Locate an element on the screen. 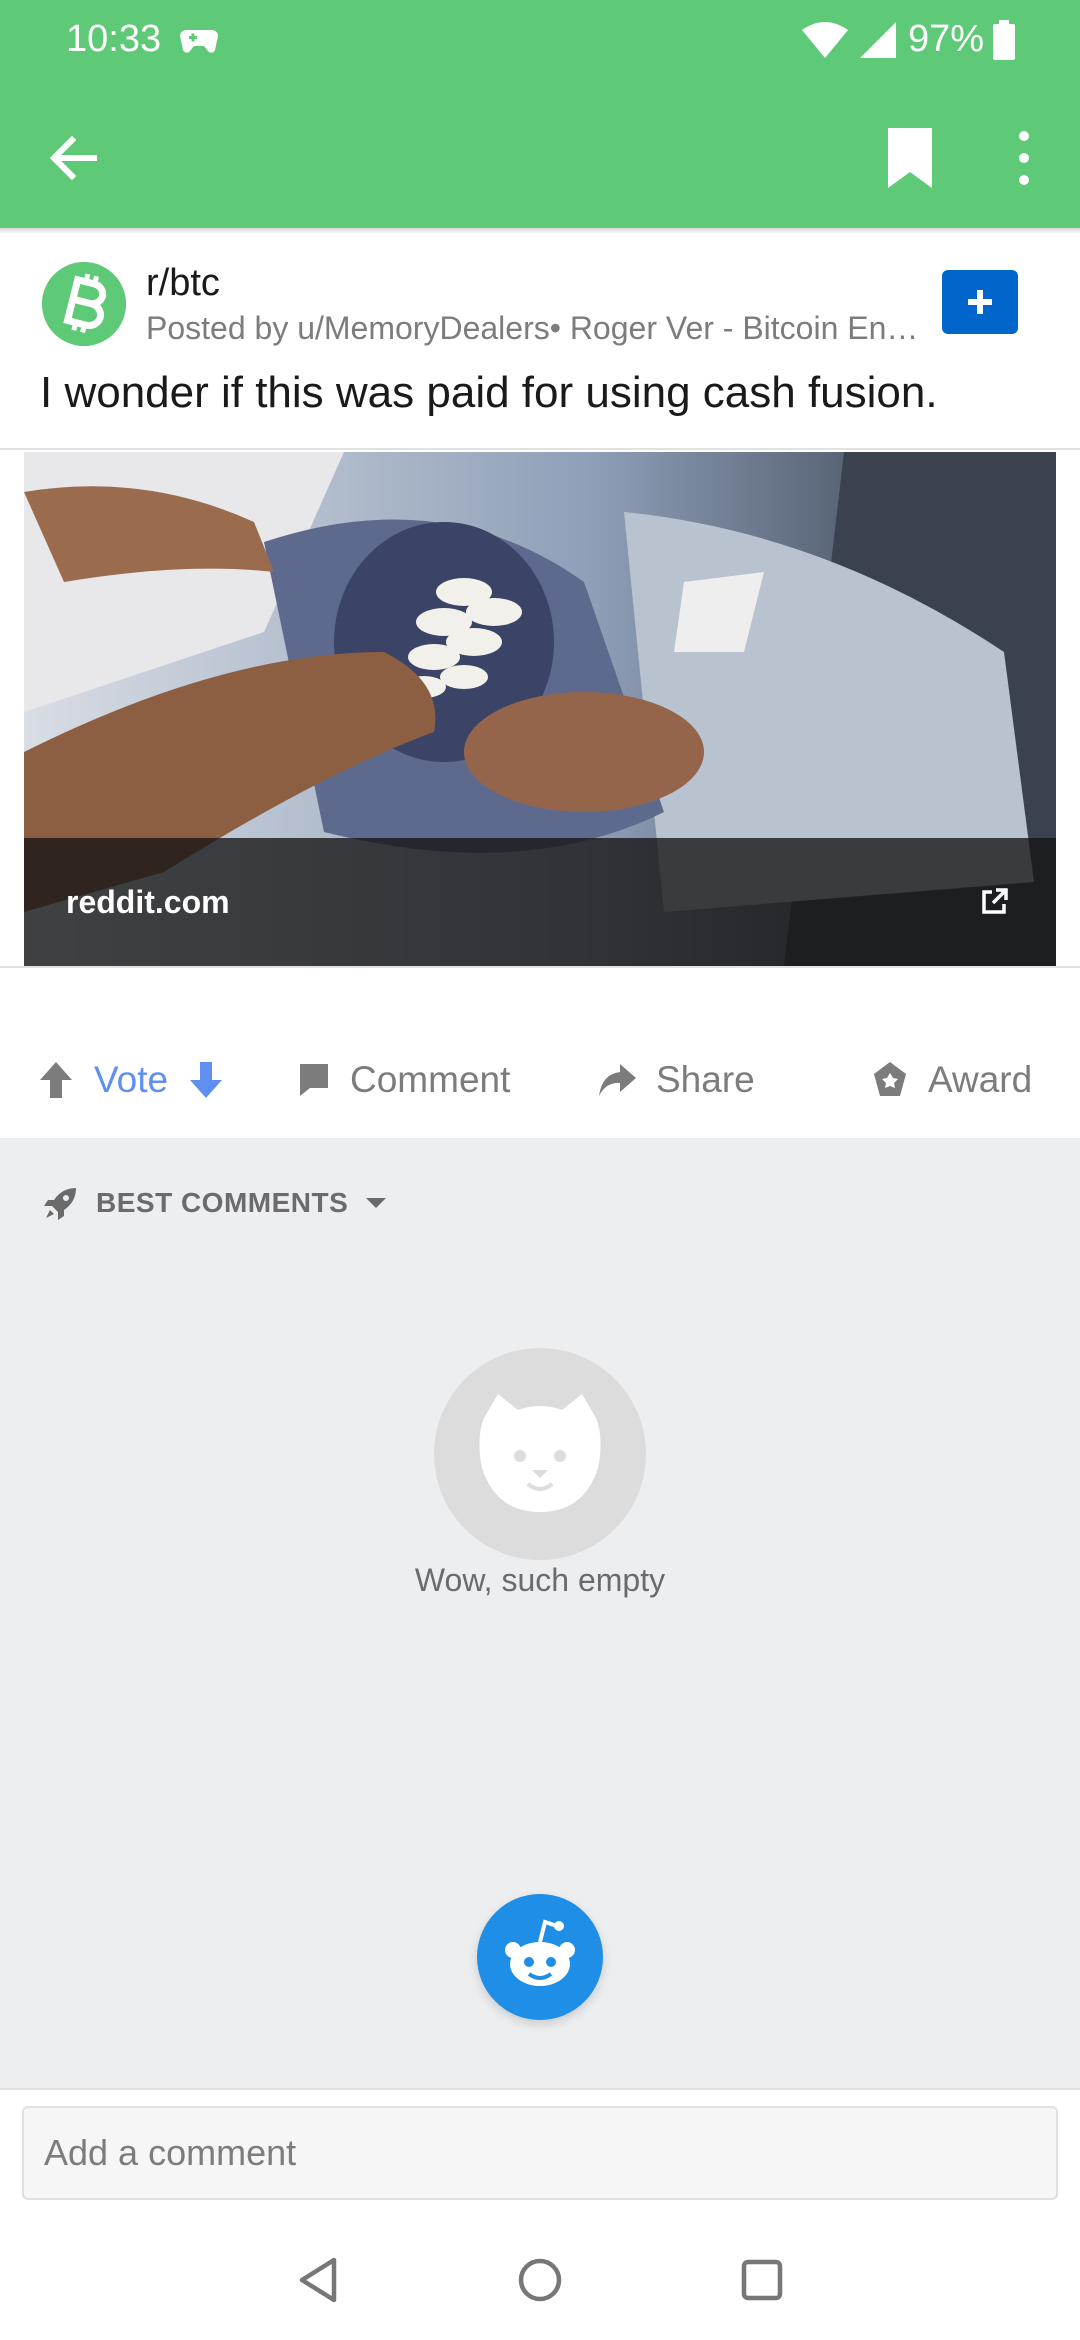  subreddit-avatar-bitcoin-icon is located at coordinates (84, 304).